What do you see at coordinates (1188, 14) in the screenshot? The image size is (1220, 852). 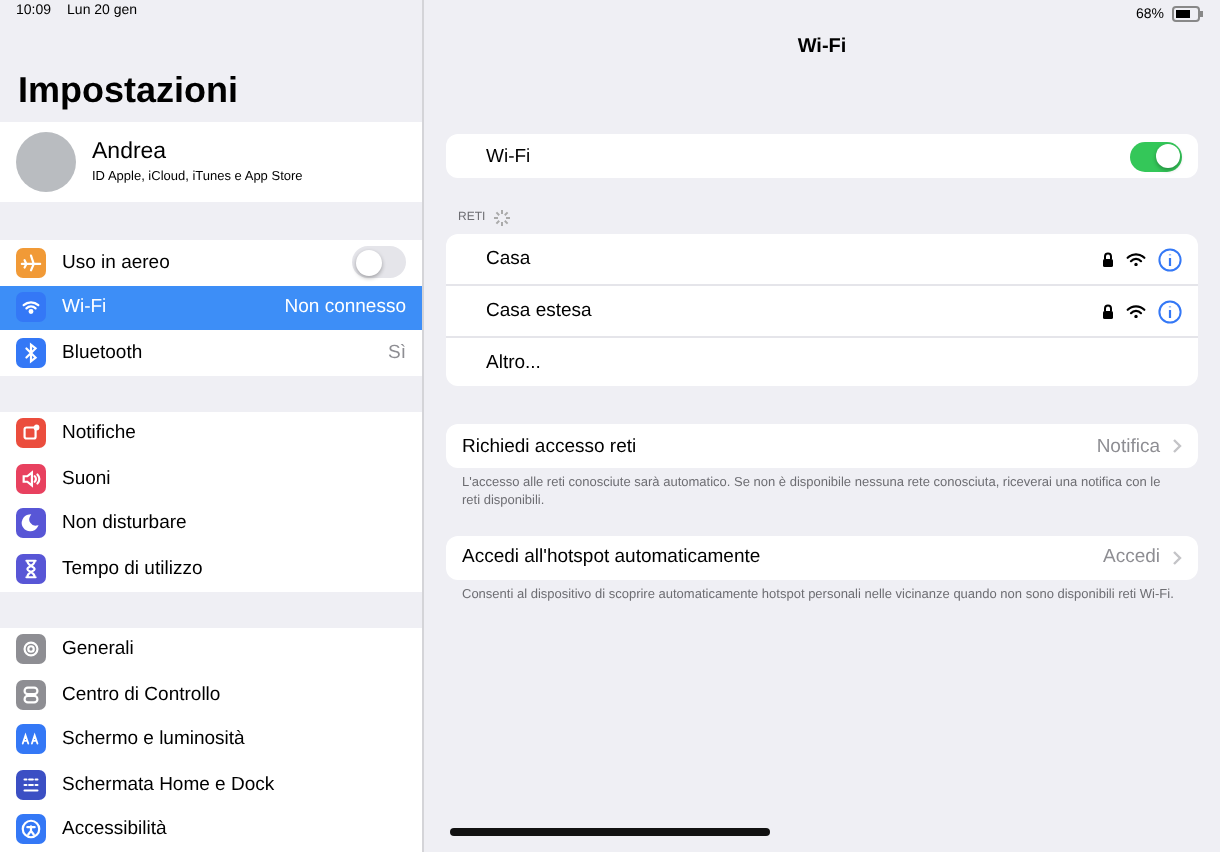 I see `battery-icon` at bounding box center [1188, 14].